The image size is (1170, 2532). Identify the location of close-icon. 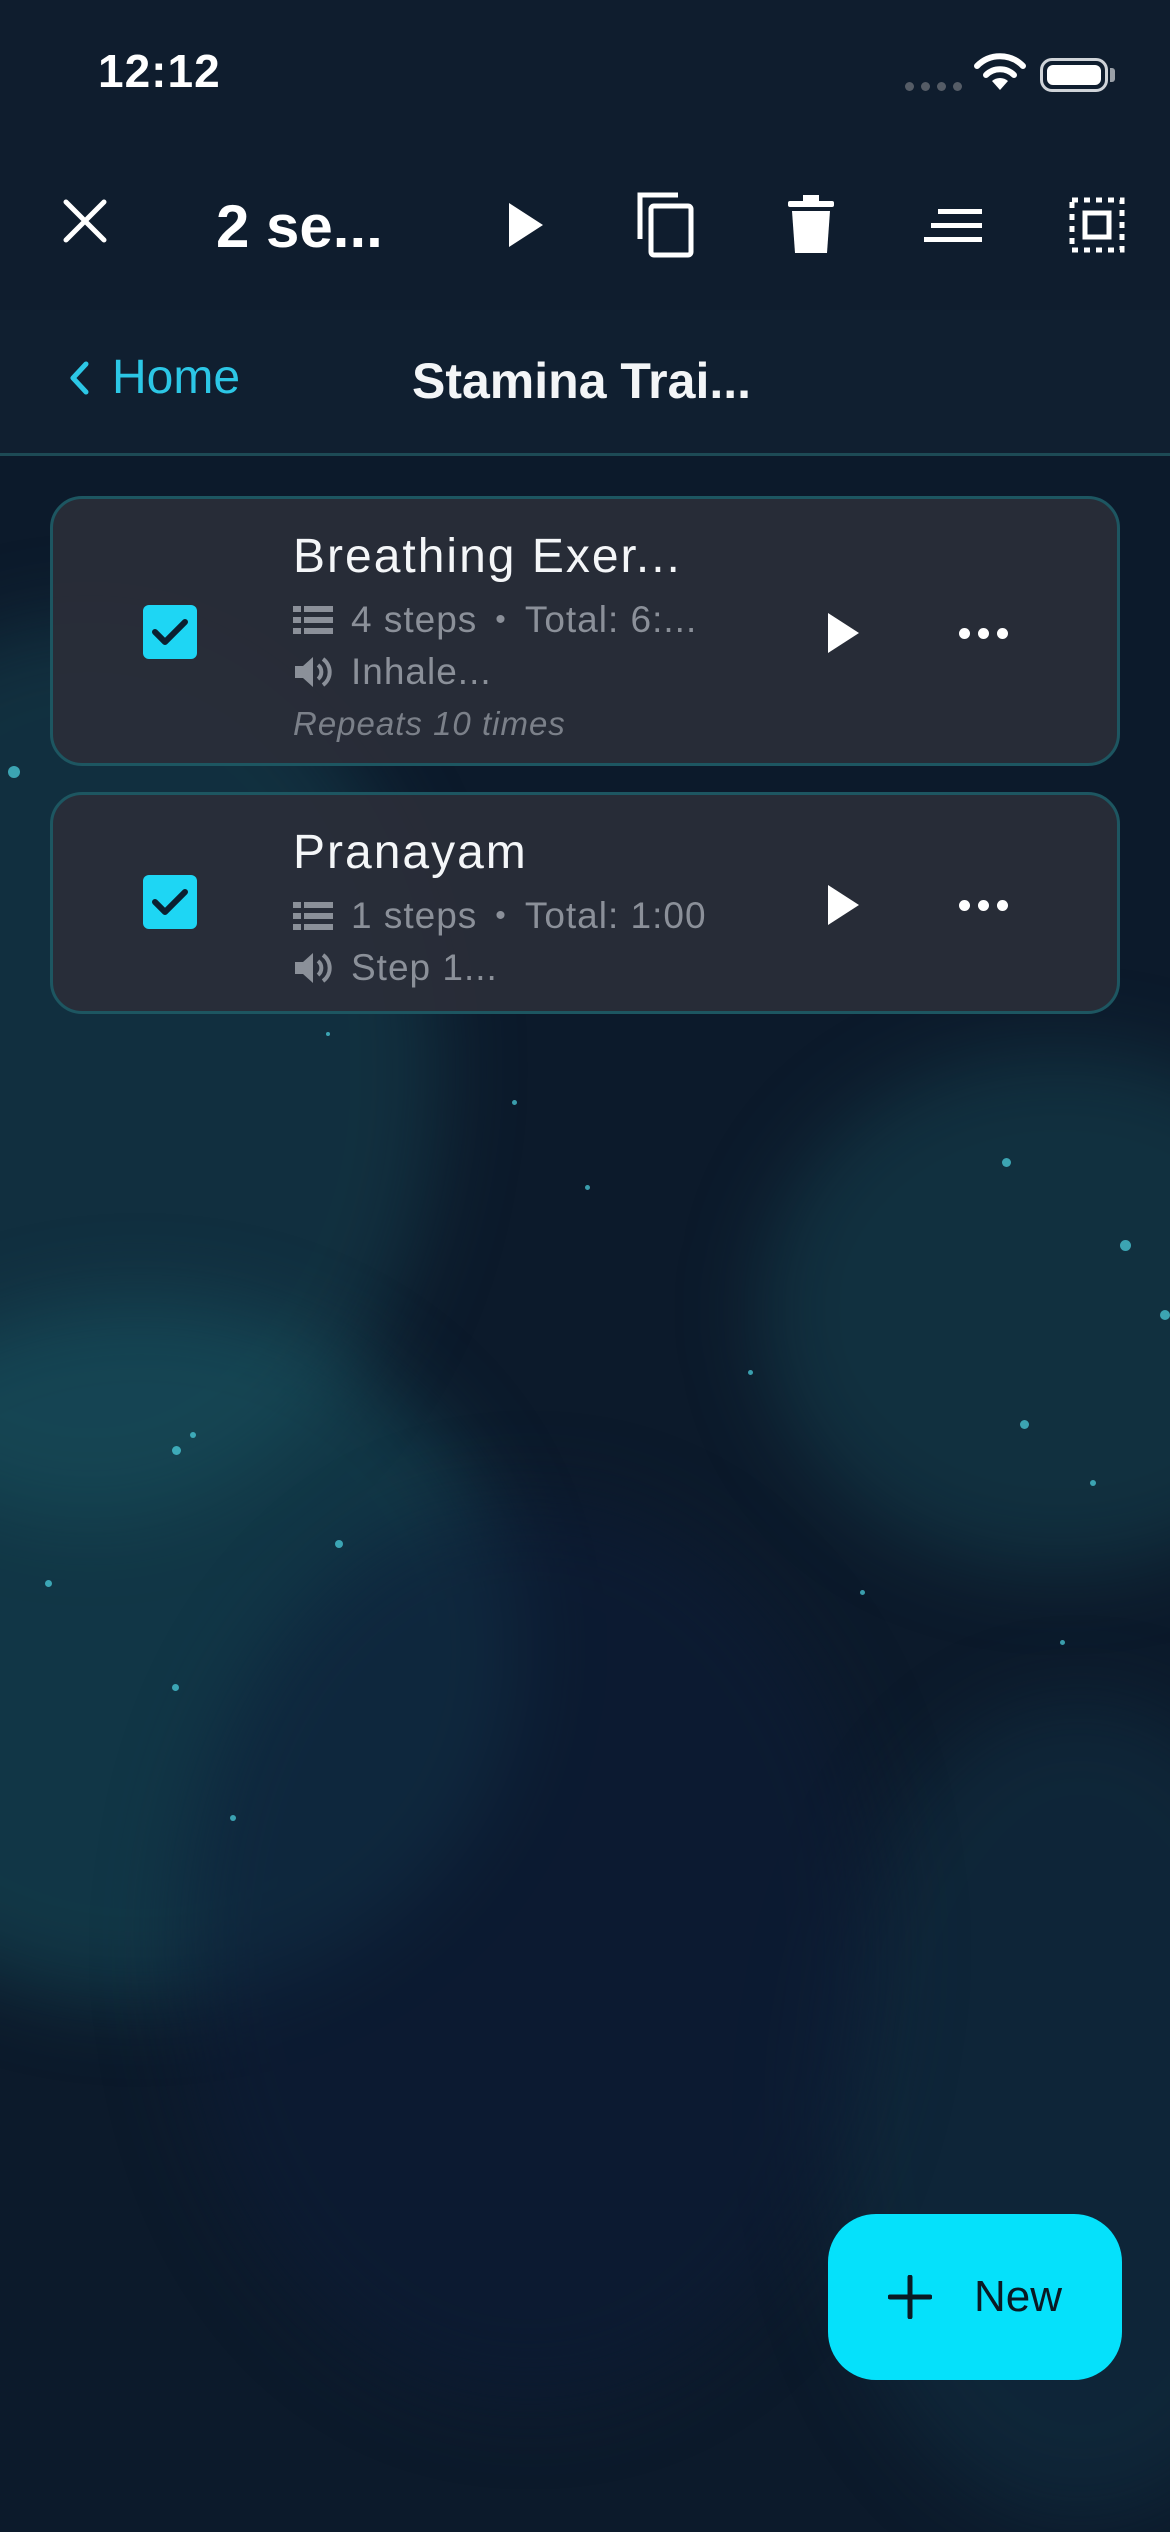
(85, 221).